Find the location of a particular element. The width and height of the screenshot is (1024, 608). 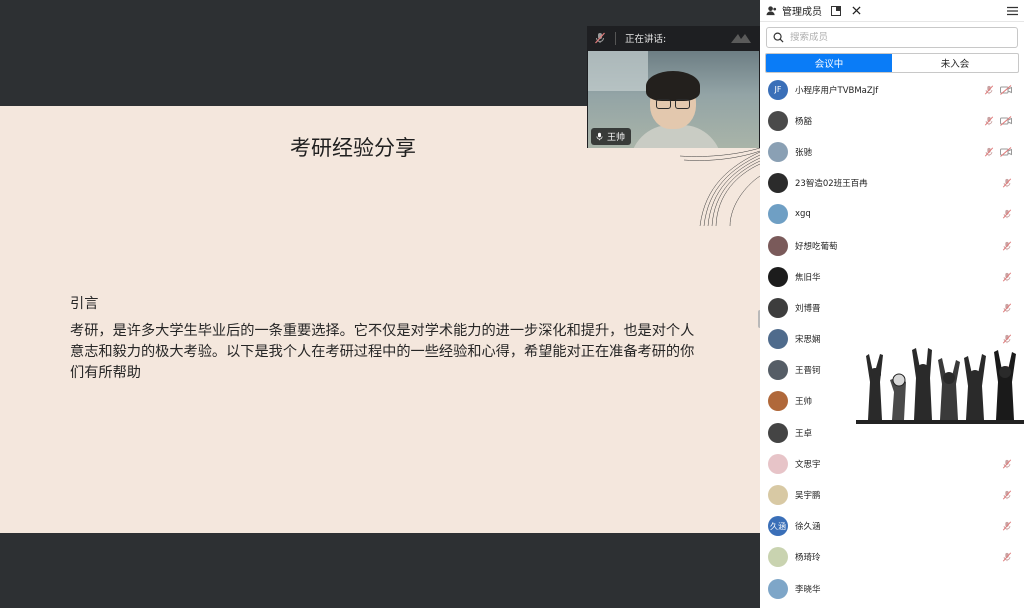

member-row: 焦旧华 is located at coordinates (892, 276).